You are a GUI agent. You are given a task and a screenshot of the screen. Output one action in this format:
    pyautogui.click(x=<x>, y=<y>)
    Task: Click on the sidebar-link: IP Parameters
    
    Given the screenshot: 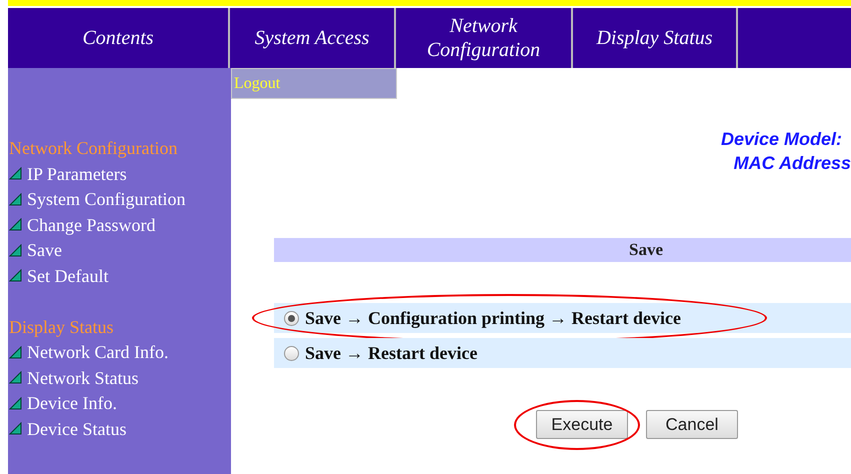 What is the action you would take?
    pyautogui.click(x=77, y=173)
    